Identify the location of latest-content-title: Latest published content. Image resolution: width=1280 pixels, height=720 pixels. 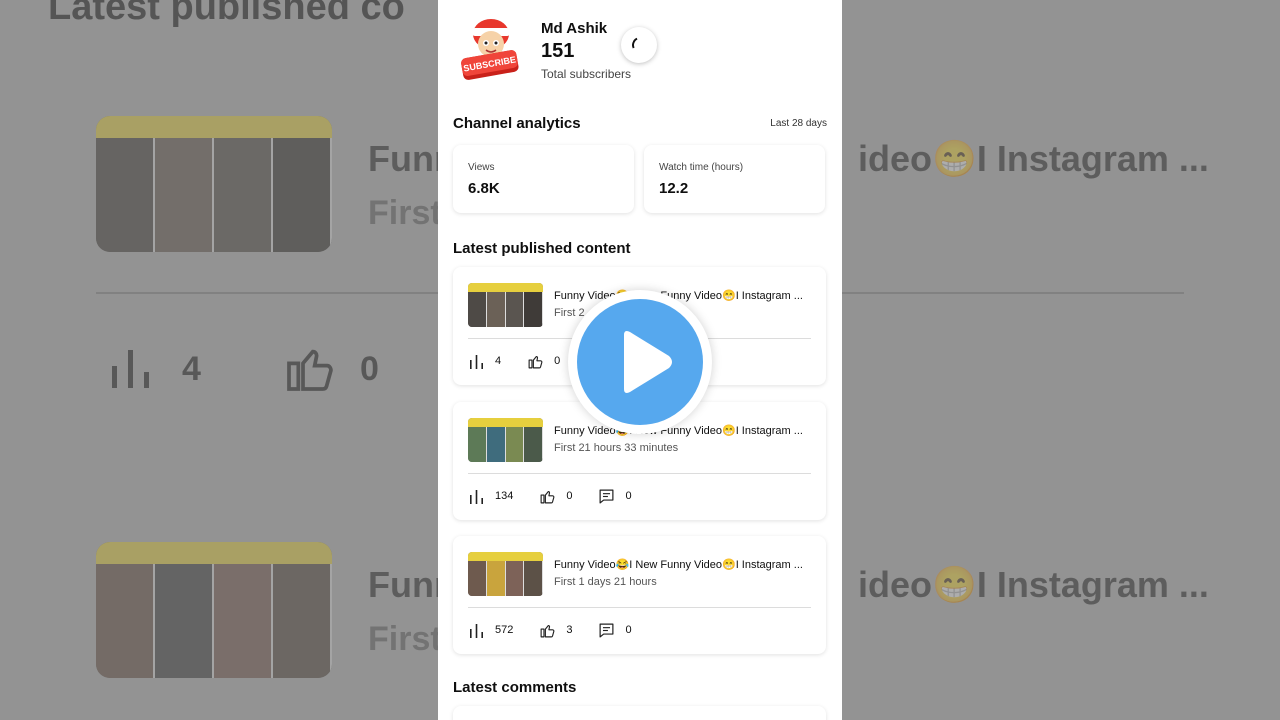
(542, 248).